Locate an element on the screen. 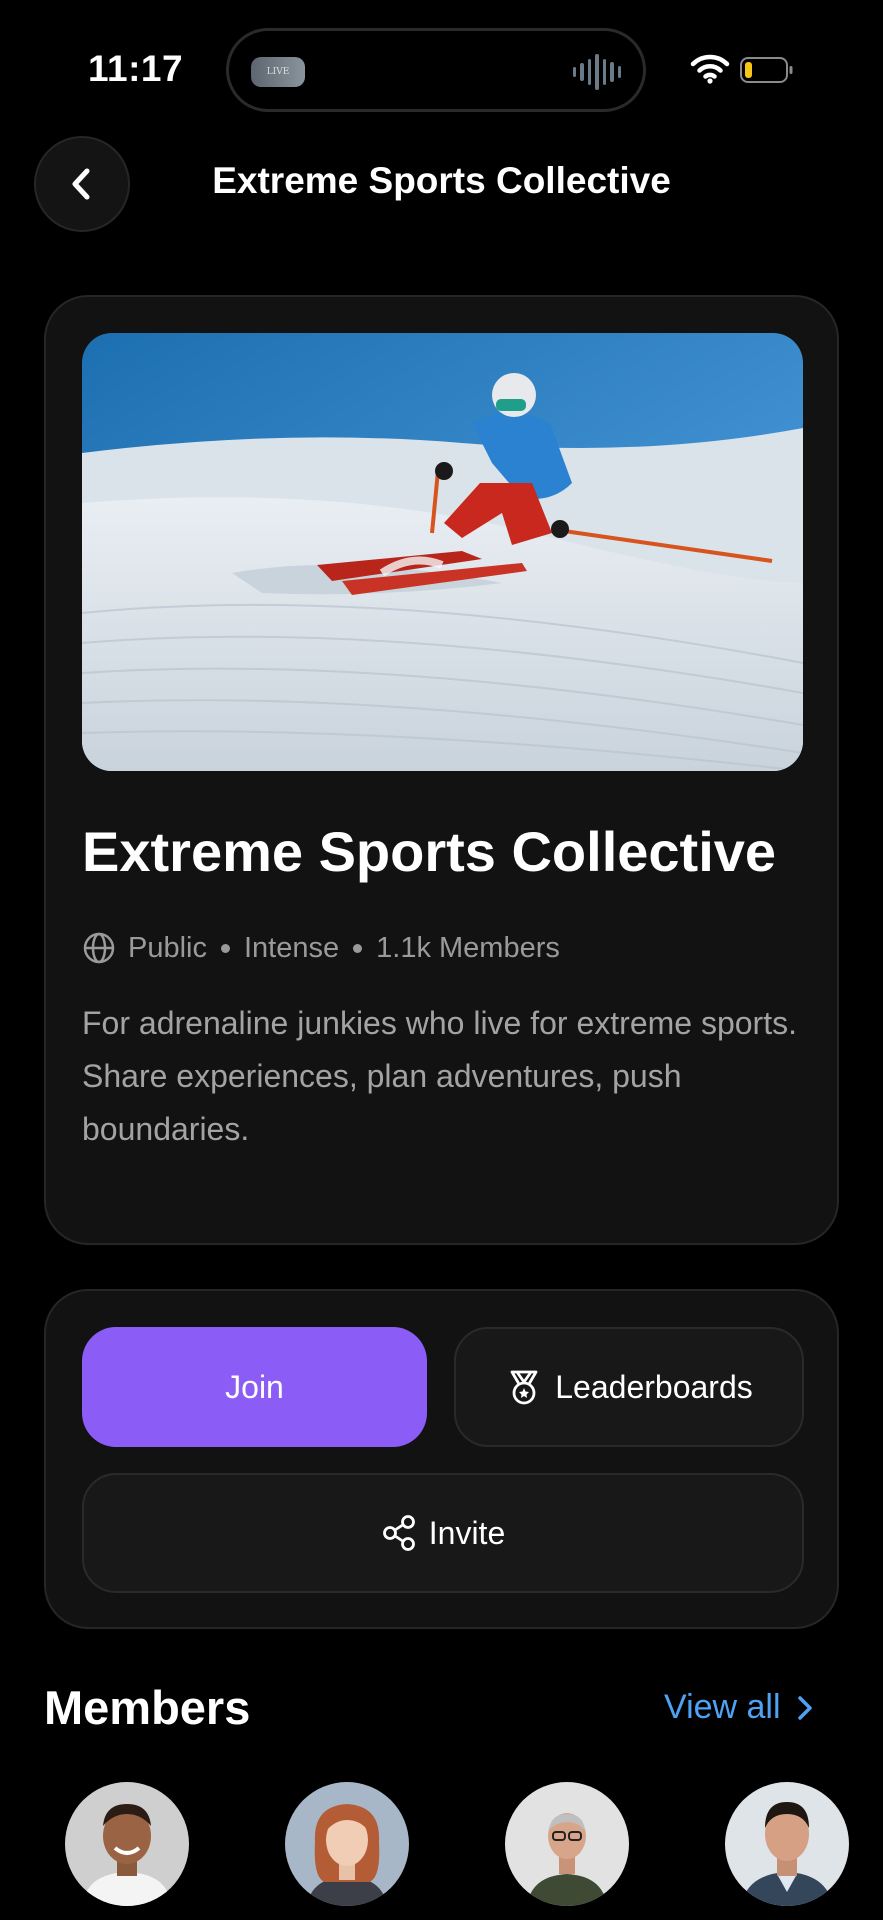  status-time: 11:17 is located at coordinates (136, 68).